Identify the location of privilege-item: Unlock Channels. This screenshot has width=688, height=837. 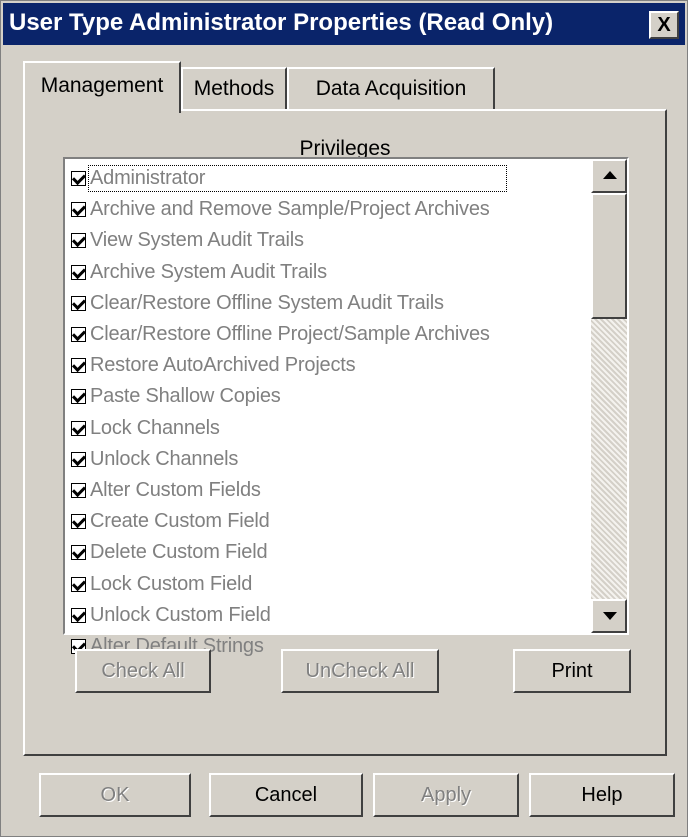
(327, 459).